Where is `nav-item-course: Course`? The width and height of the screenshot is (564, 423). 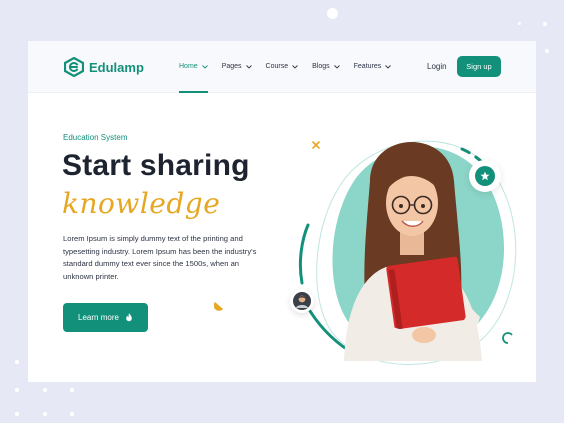
nav-item-course: Course is located at coordinates (282, 66).